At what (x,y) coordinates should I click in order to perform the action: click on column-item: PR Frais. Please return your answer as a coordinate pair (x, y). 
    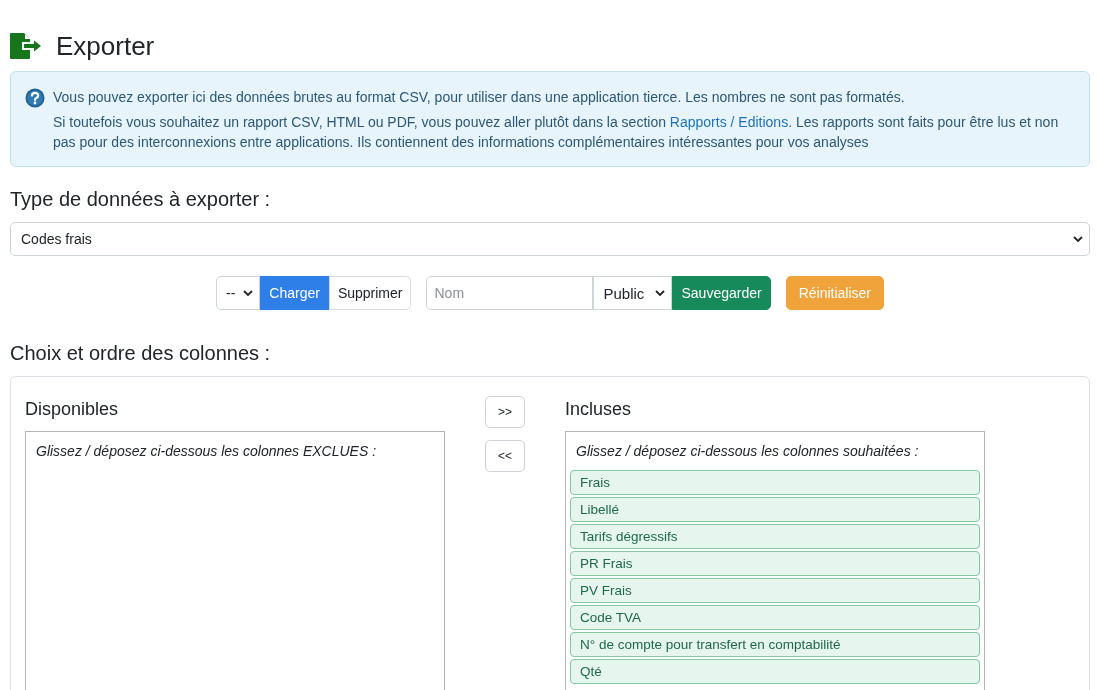
    Looking at the image, I should click on (775, 563).